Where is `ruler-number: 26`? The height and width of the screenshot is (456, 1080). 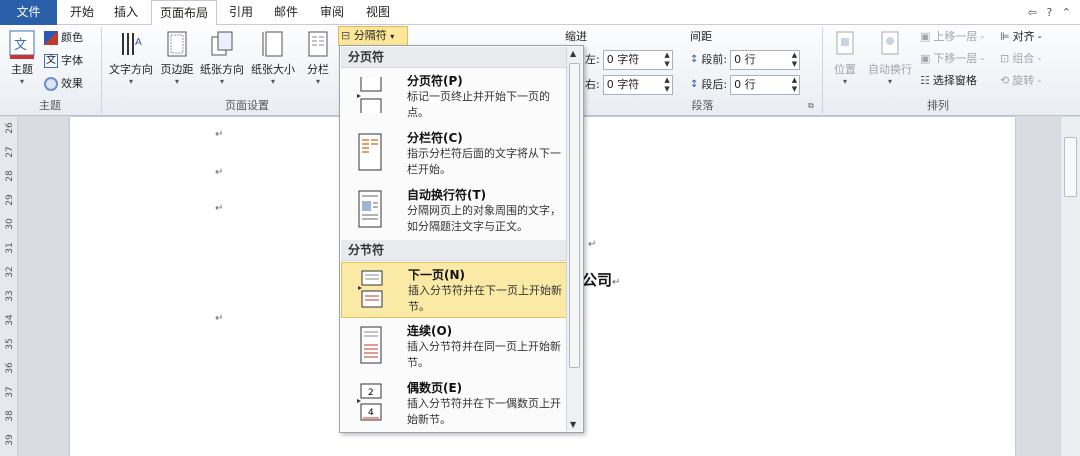 ruler-number: 26 is located at coordinates (10, 128).